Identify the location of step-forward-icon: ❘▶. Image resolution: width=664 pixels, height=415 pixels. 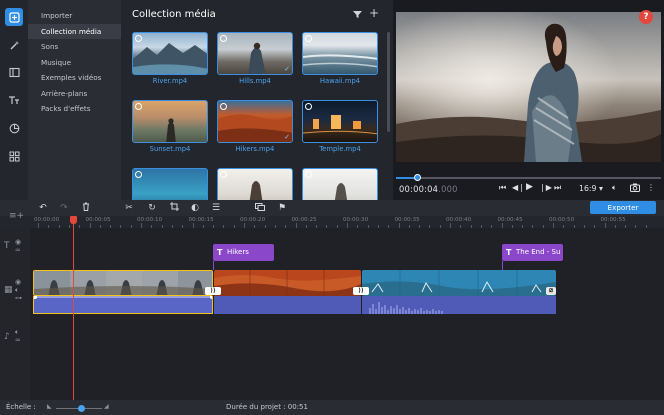
(545, 187).